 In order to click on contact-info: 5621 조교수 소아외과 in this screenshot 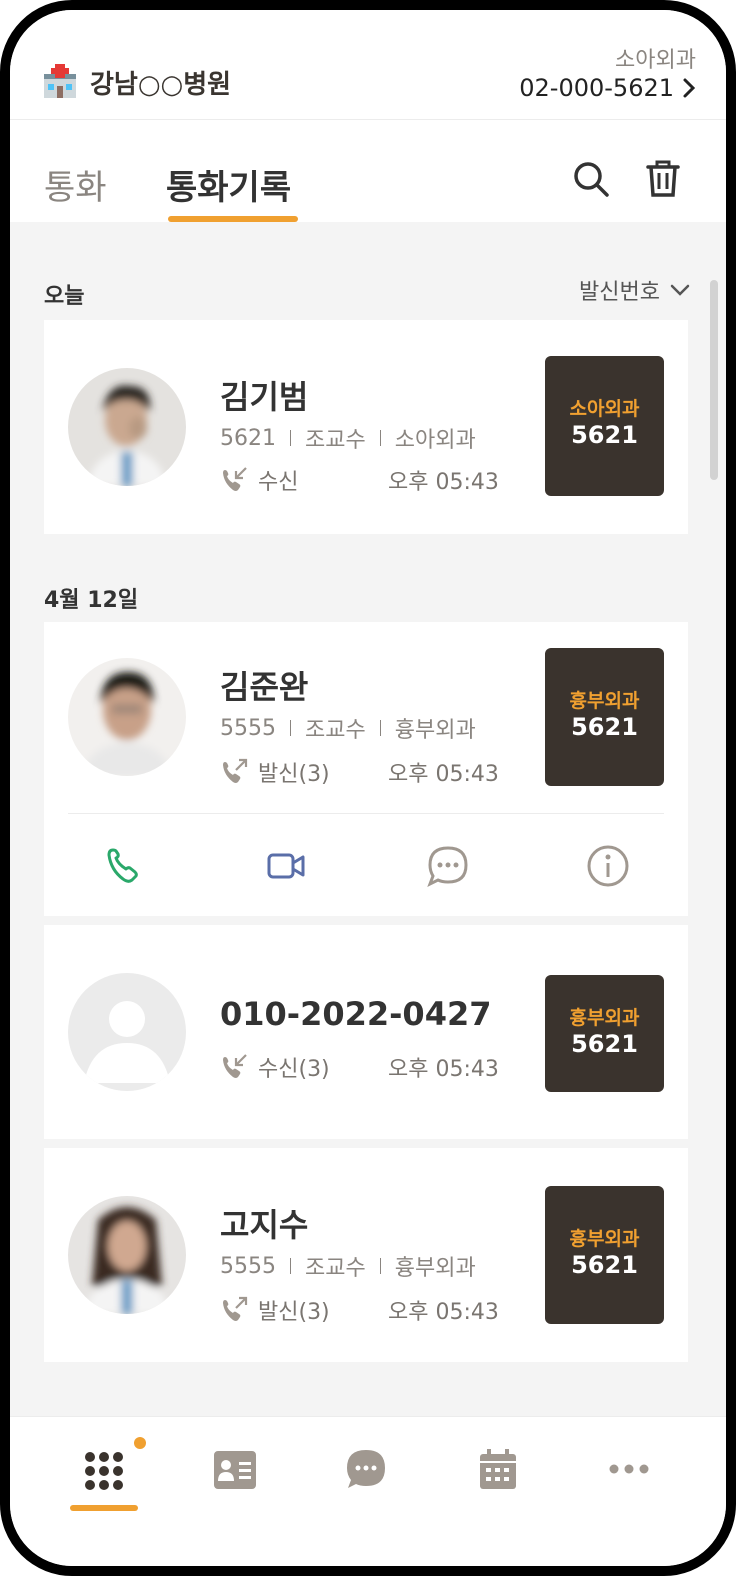, I will do `click(348, 438)`.